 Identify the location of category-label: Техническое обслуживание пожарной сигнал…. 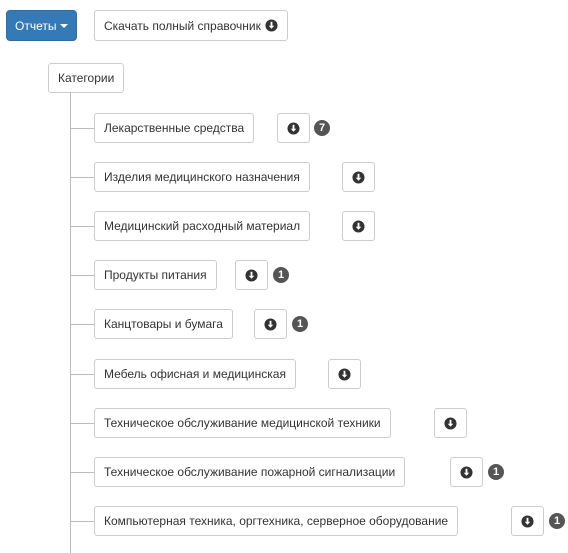
(250, 472).